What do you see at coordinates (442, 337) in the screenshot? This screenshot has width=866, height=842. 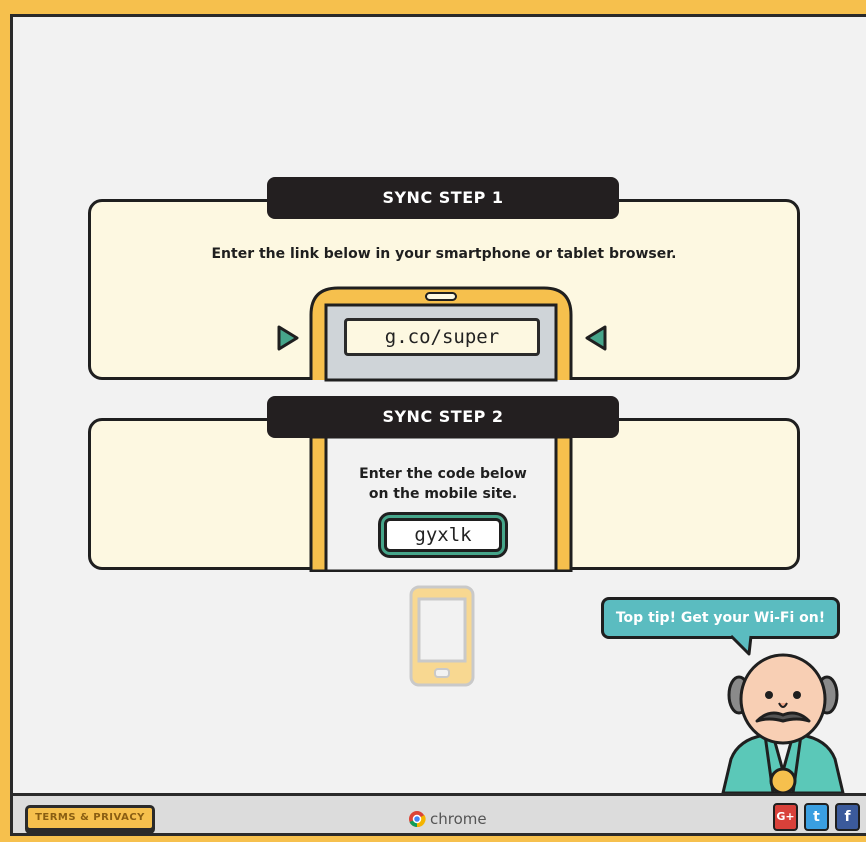 I see `link-field: g.co/super` at bounding box center [442, 337].